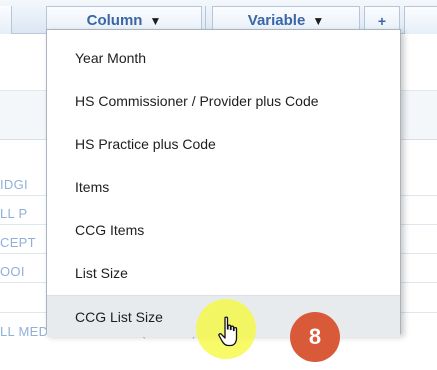 This screenshot has height=370, width=437. I want to click on menu-item-ccg-items: CCG Items, so click(223, 230).